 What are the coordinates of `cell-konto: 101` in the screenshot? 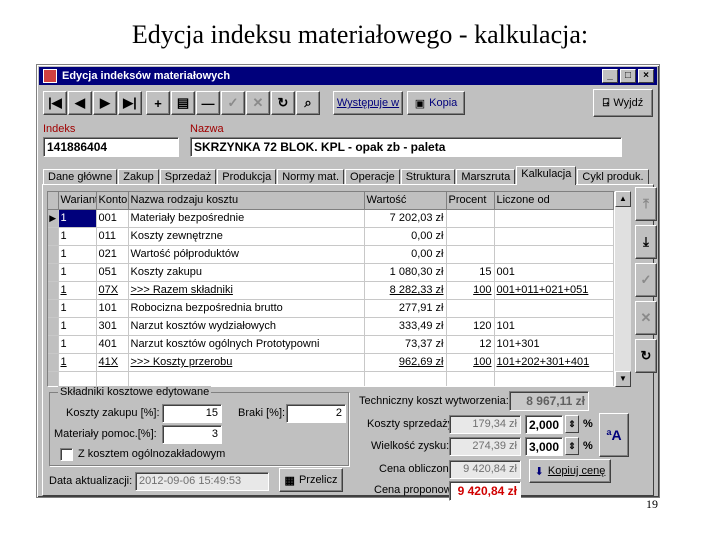 It's located at (112, 308).